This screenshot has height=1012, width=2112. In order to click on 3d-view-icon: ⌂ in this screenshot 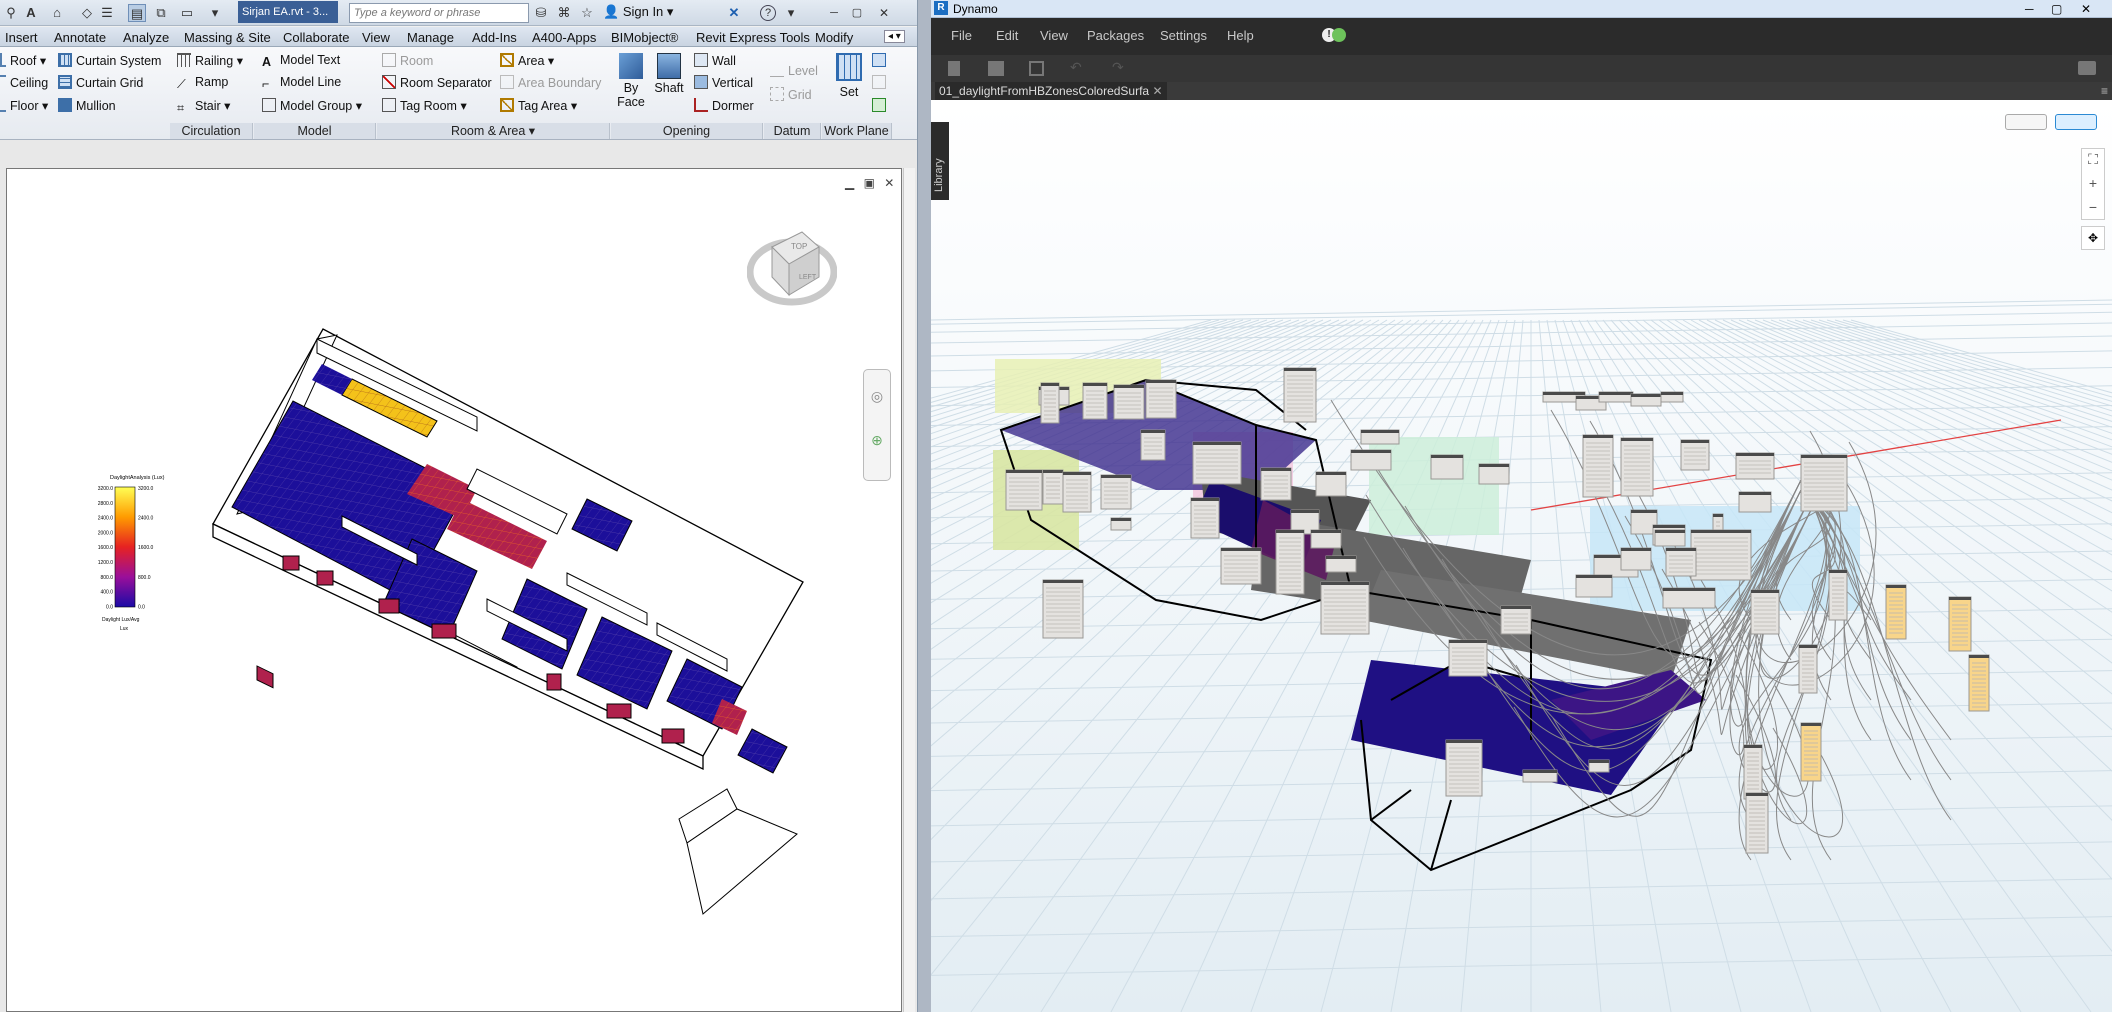, I will do `click(57, 13)`.